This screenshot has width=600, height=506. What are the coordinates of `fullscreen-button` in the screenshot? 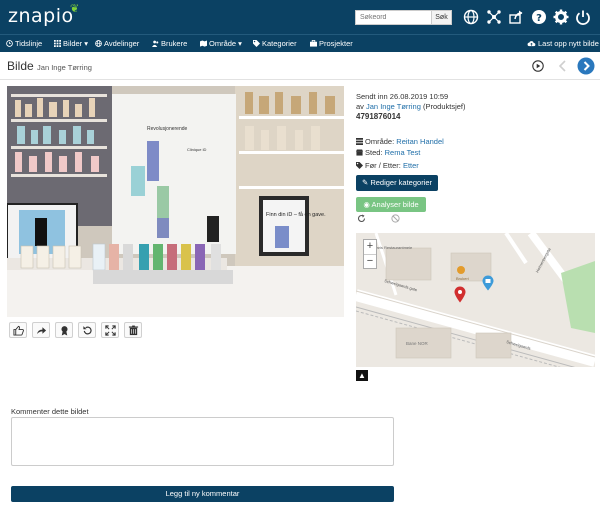 It's located at (110, 330).